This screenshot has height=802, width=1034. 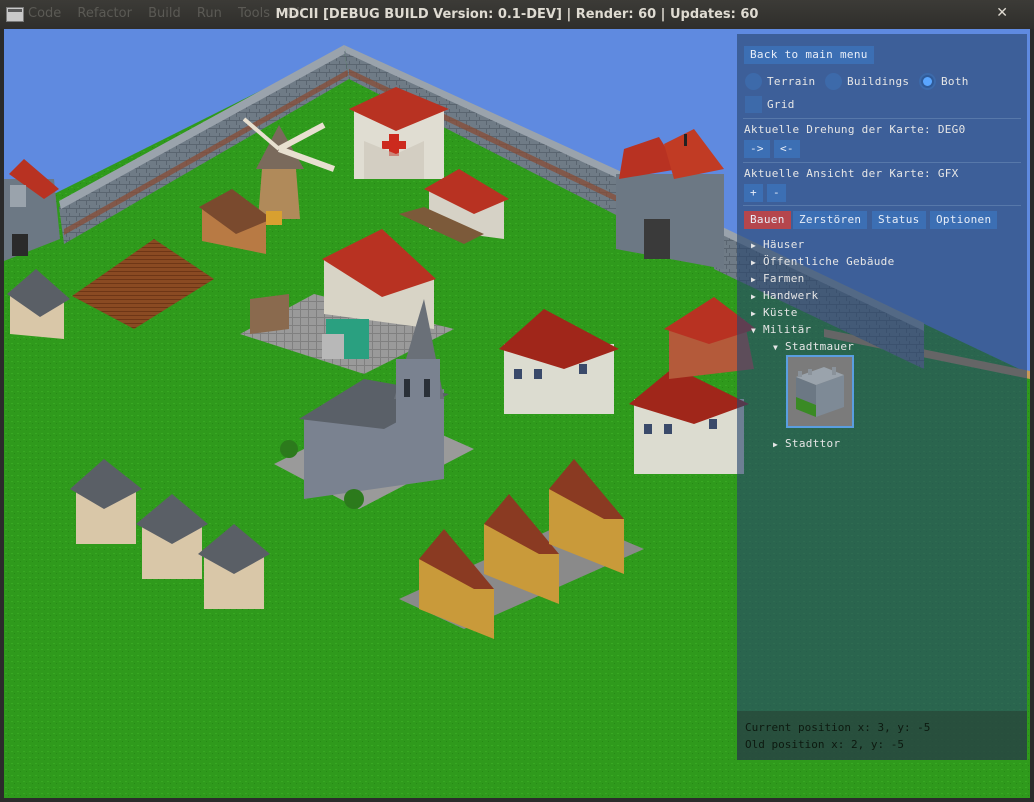 What do you see at coordinates (791, 81) in the screenshot?
I see `terrain-radio-label: Terrain` at bounding box center [791, 81].